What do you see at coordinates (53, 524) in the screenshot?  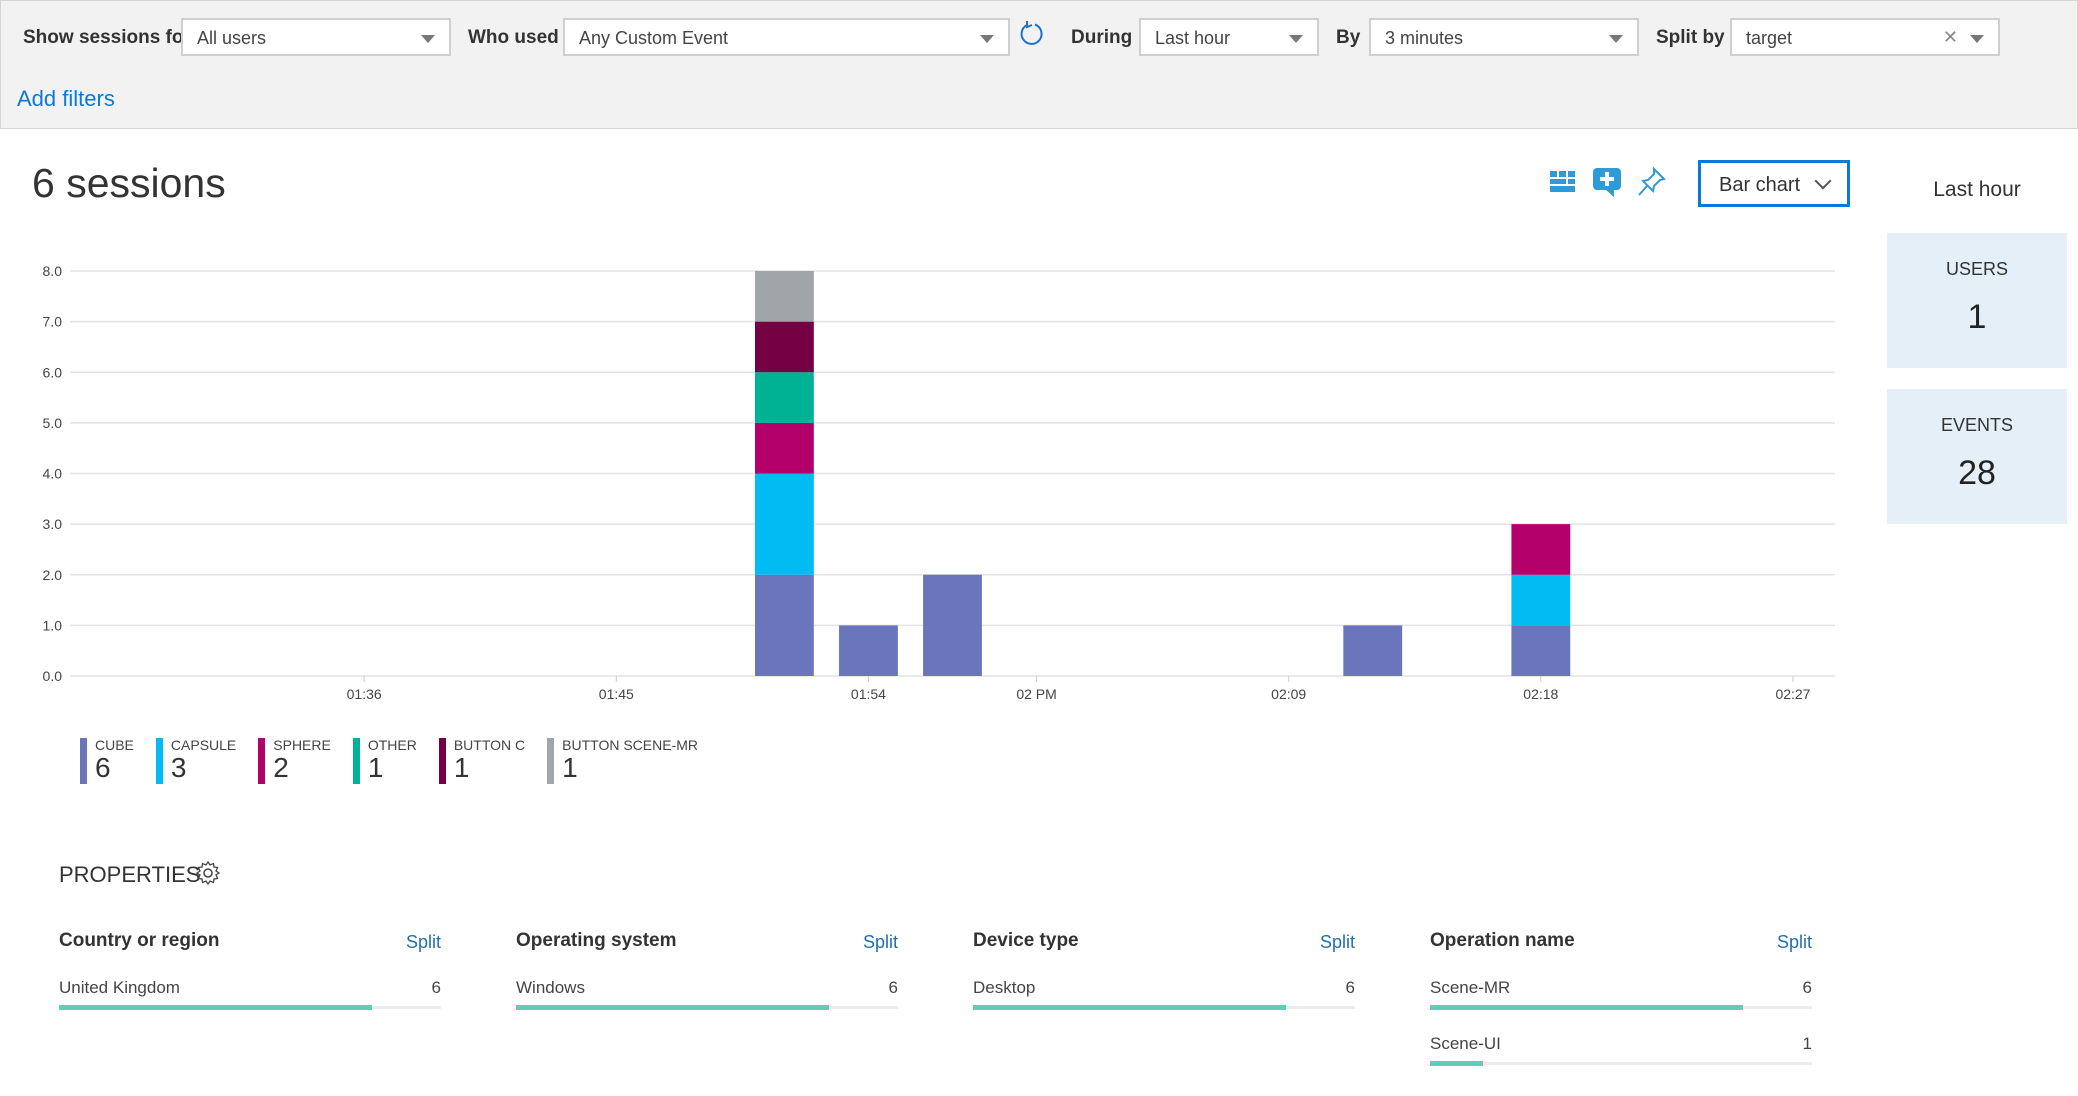 I see `y-tick-label: 3.0` at bounding box center [53, 524].